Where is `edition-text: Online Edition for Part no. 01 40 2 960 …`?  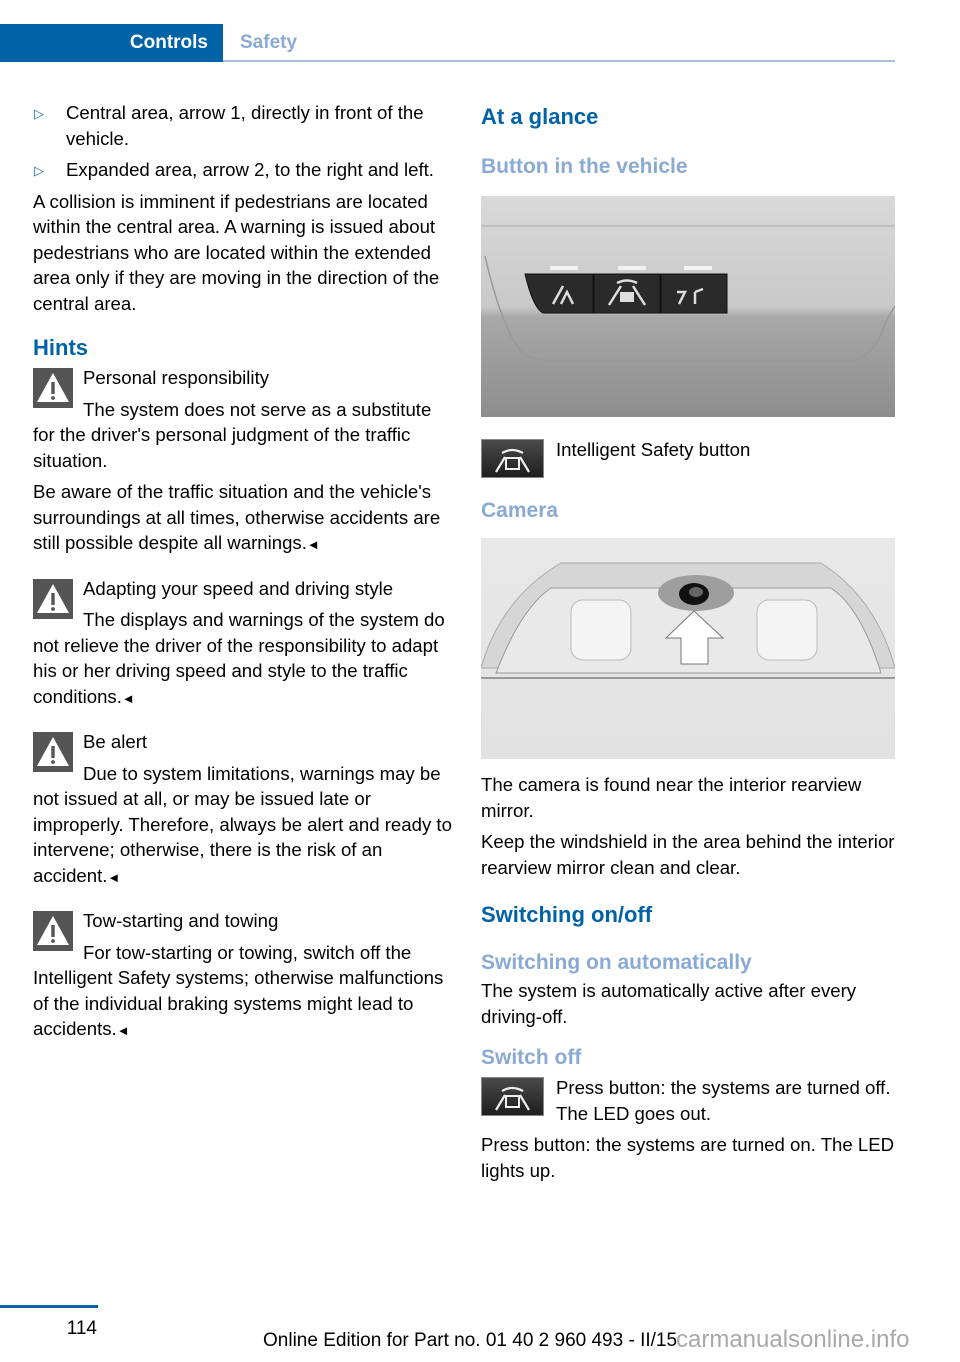
edition-text: Online Edition for Part no. 01 40 2 960 … is located at coordinates (470, 1340).